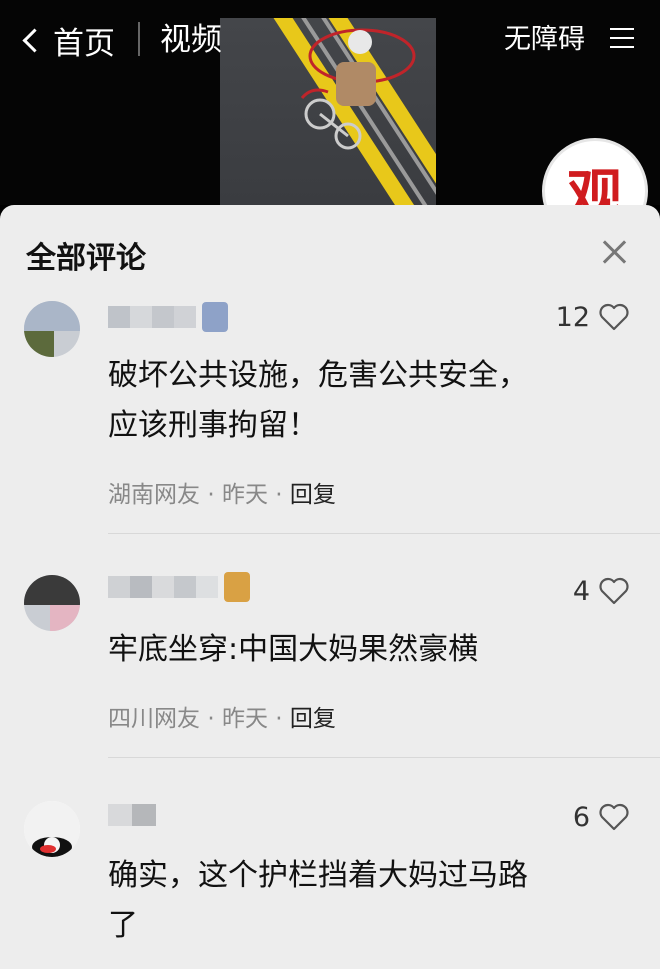 This screenshot has width=660, height=969. Describe the element at coordinates (34, 40) in the screenshot. I see `chevron-left-icon` at that location.